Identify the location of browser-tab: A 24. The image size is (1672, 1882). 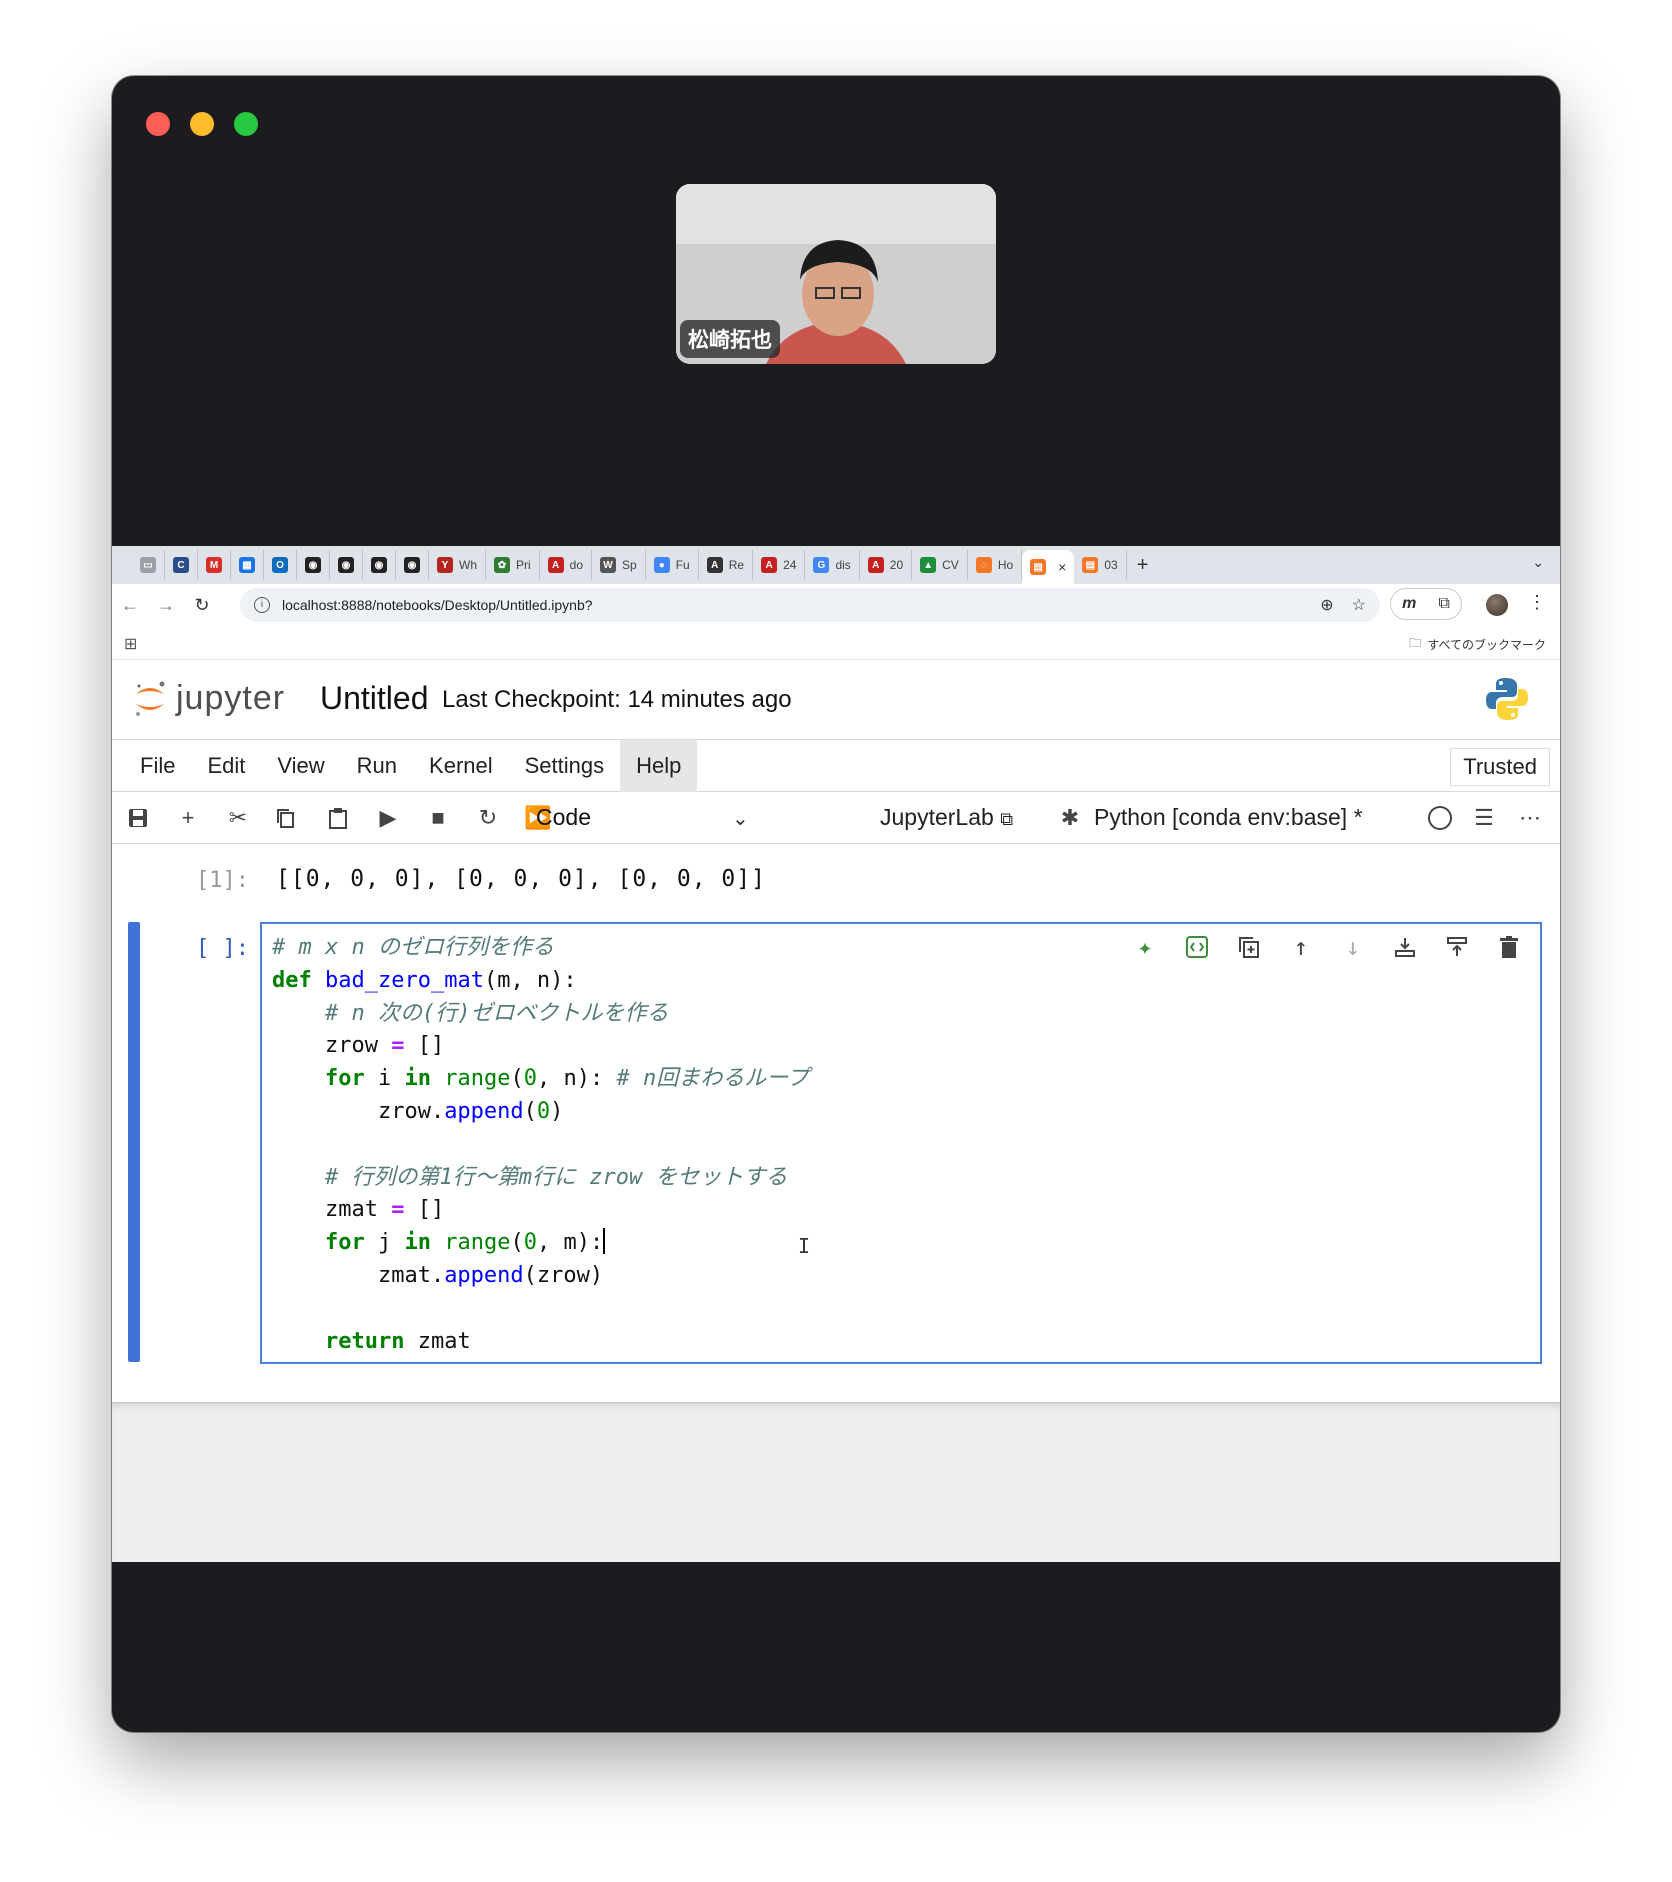
(779, 565).